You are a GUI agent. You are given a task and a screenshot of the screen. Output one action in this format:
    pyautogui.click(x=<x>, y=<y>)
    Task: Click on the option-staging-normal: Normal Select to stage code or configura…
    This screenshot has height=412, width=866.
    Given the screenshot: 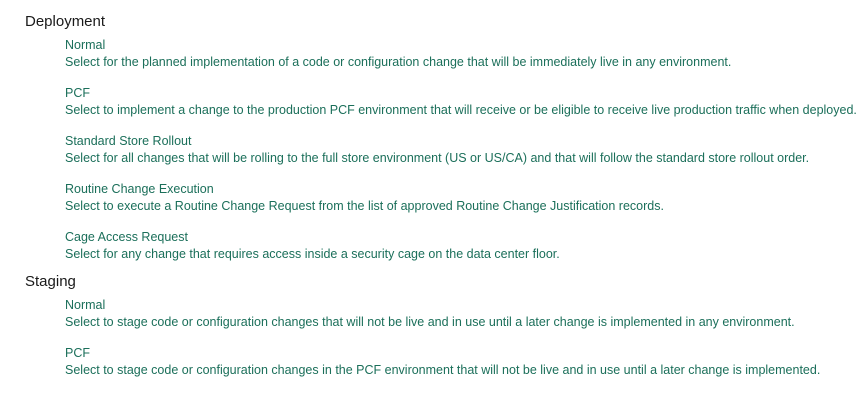 What is the action you would take?
    pyautogui.click(x=465, y=314)
    